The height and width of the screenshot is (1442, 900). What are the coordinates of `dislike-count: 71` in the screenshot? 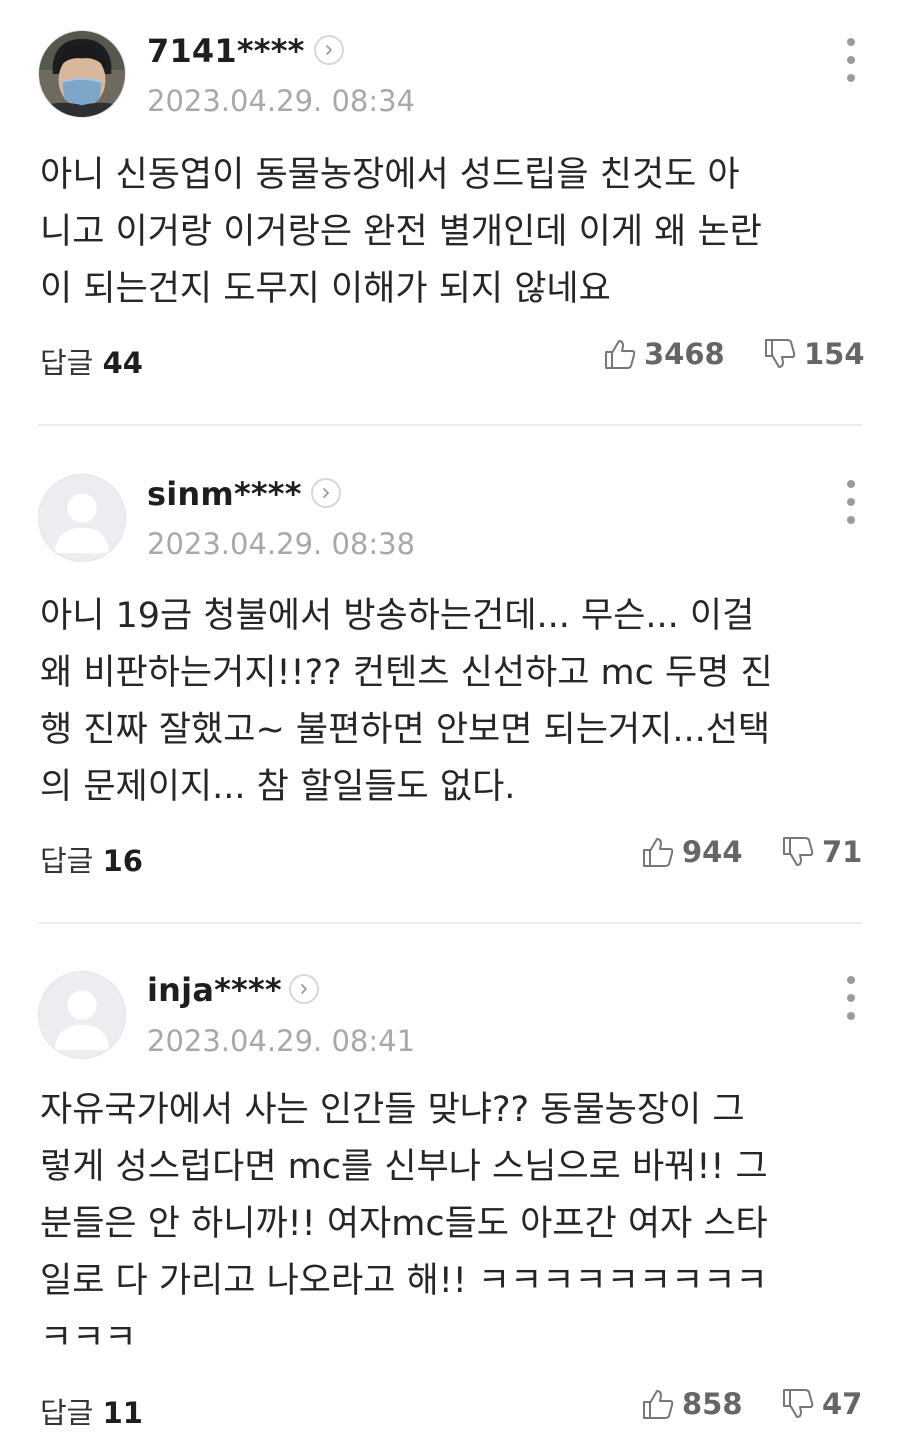 It's located at (842, 852).